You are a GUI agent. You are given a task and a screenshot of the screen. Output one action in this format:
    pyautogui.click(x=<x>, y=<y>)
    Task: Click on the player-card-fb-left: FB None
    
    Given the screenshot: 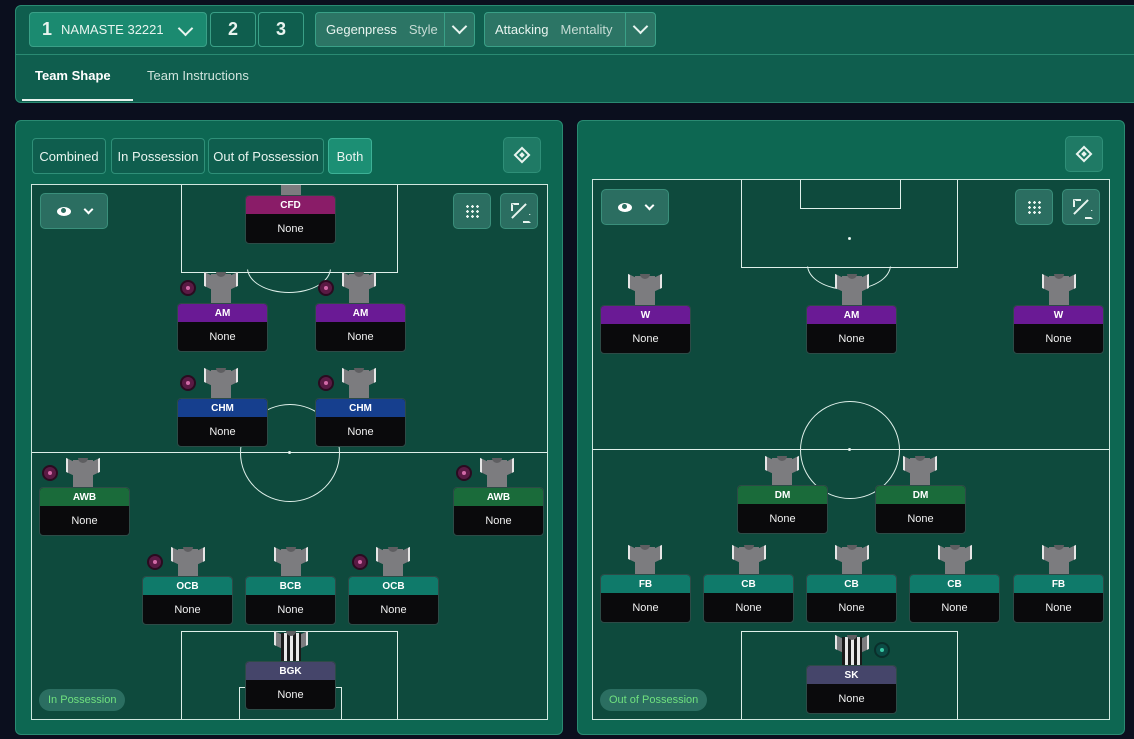 What is the action you would take?
    pyautogui.click(x=645, y=598)
    